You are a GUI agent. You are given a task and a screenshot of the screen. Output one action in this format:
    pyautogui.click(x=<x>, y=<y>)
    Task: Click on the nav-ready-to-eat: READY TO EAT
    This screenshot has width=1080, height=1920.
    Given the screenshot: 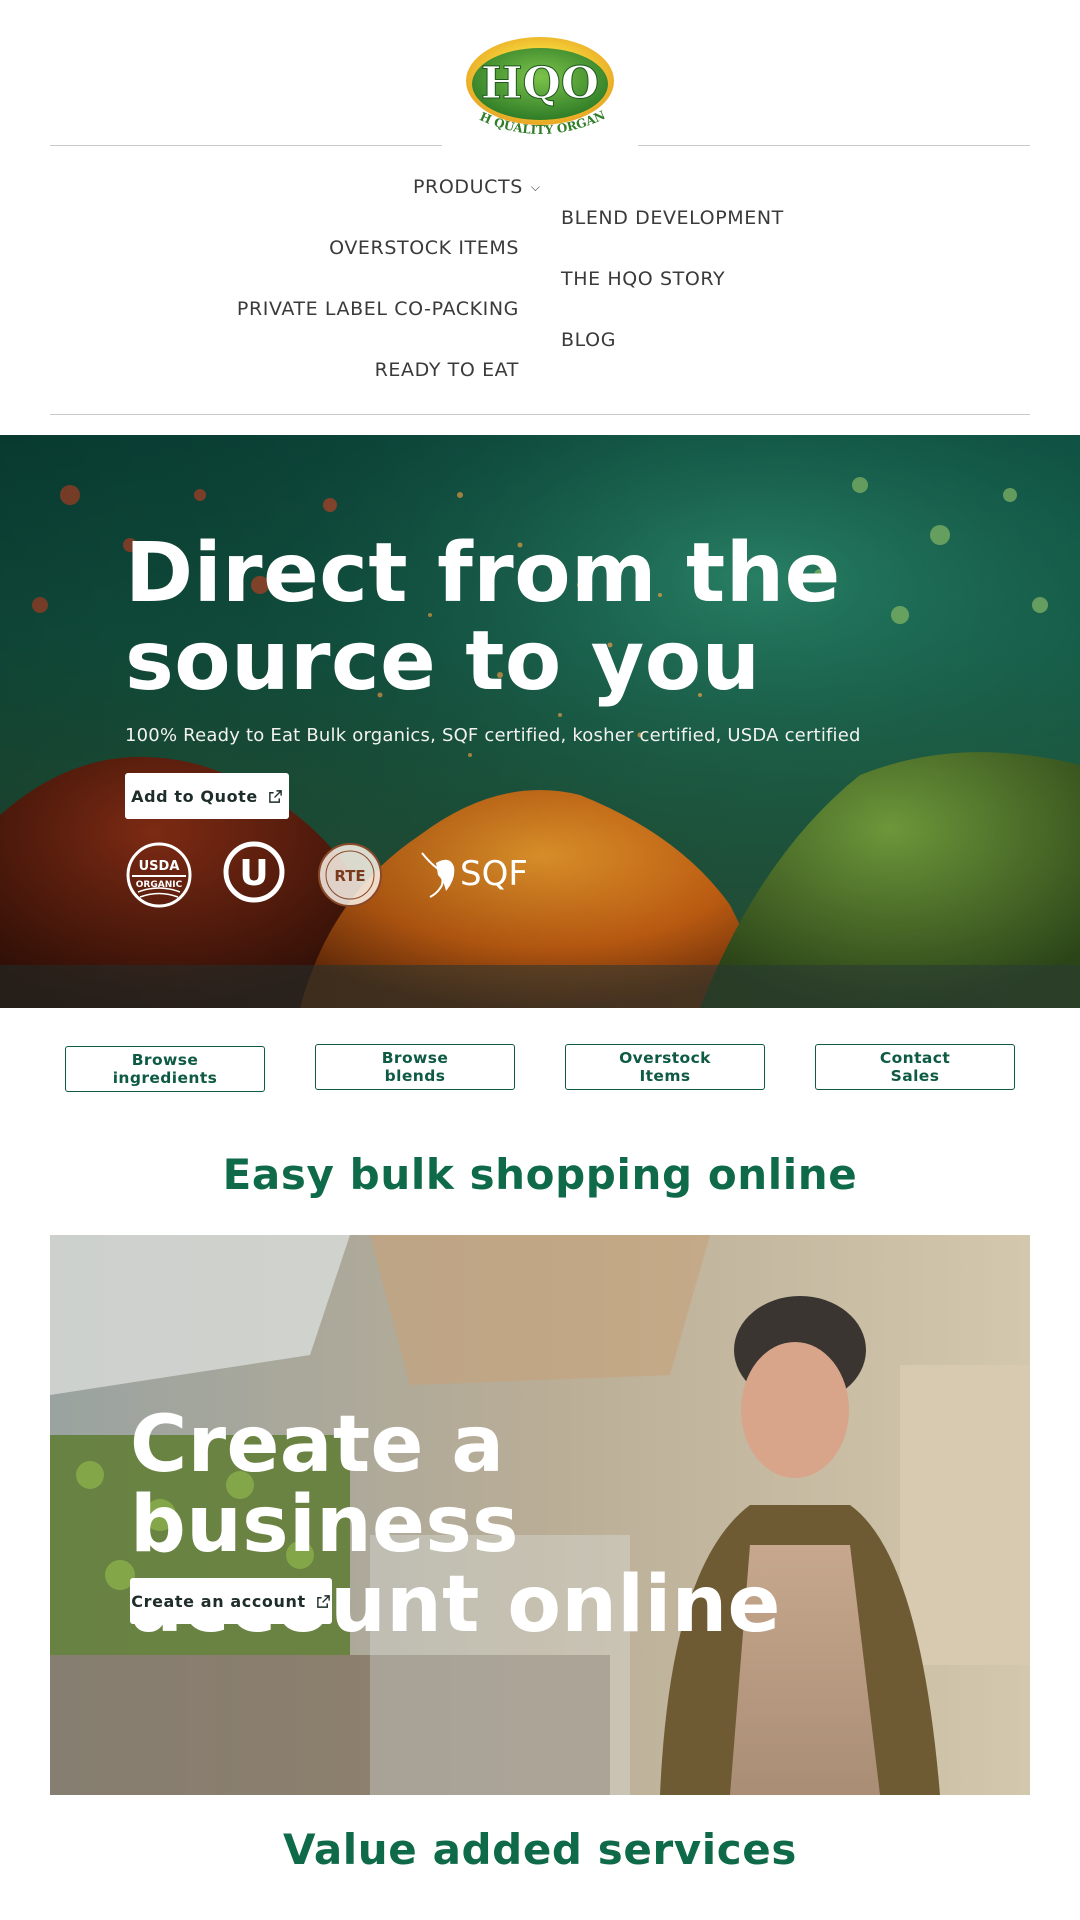 What is the action you would take?
    pyautogui.click(x=447, y=370)
    